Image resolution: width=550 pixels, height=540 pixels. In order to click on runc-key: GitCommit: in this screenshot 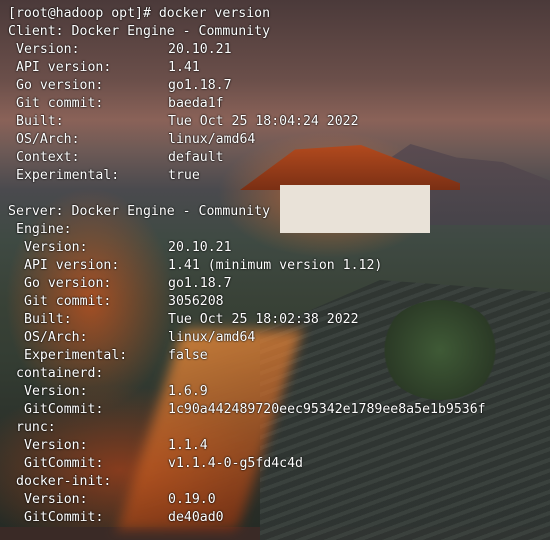, I will do `click(64, 463)`.